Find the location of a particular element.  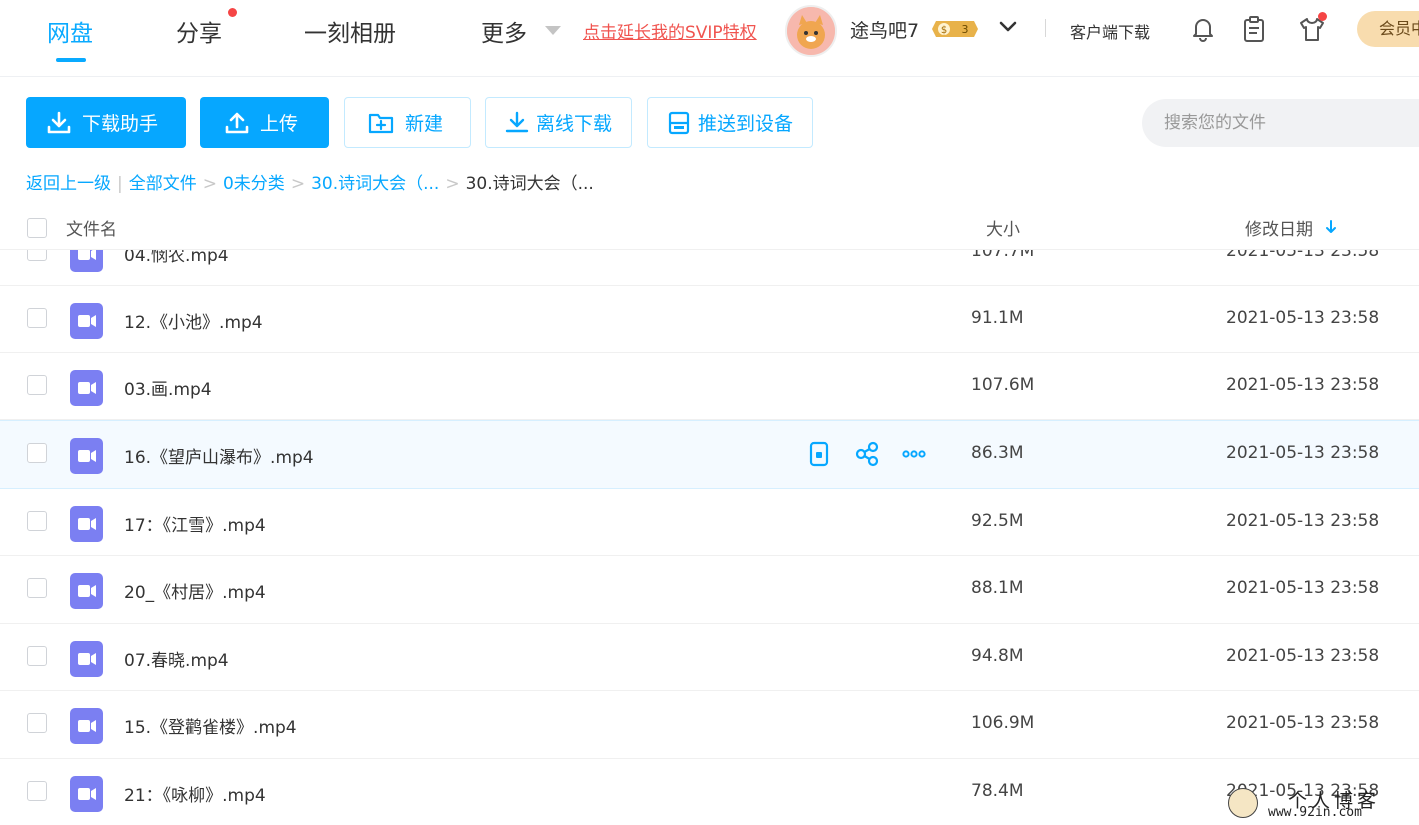

upload-button: 上传 is located at coordinates (264, 122).